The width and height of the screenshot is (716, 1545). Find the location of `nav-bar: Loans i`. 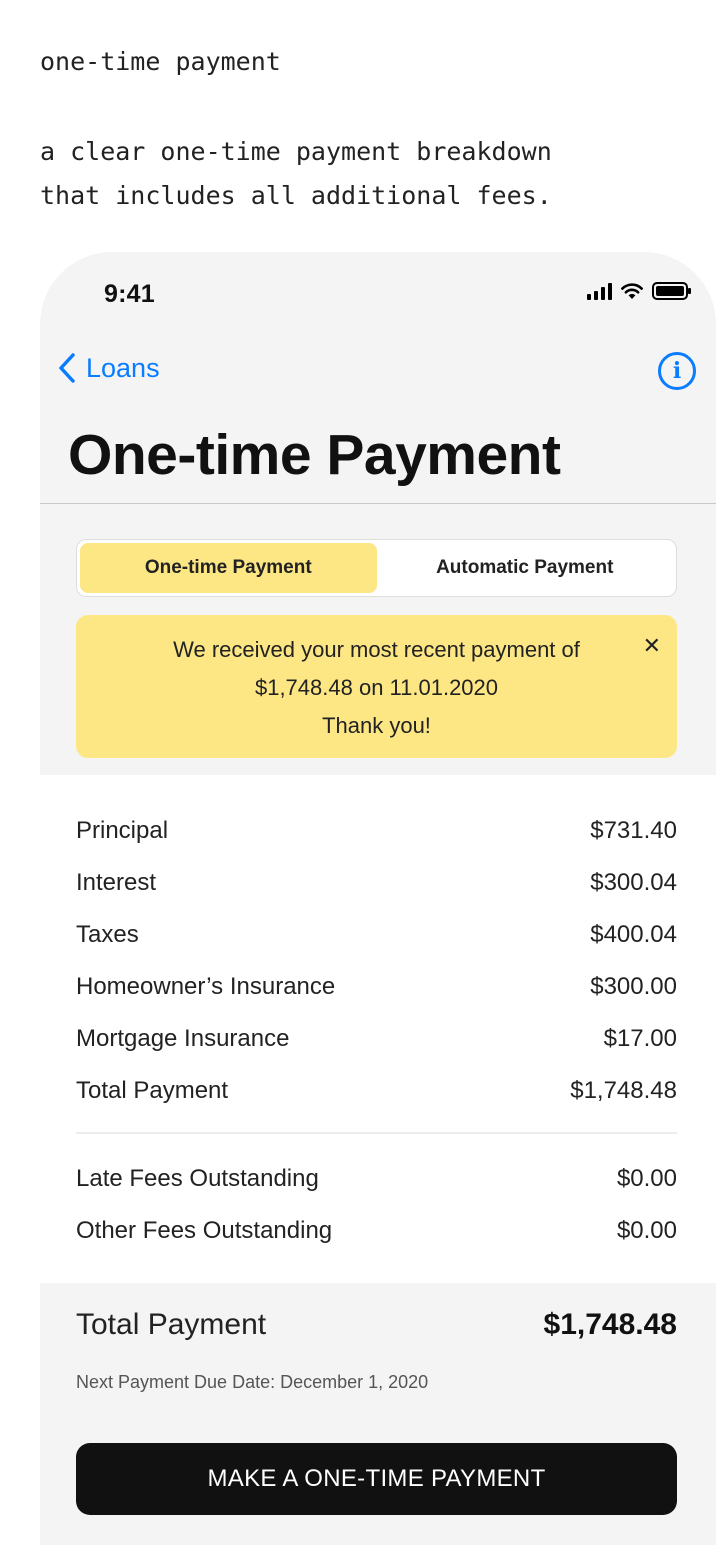

nav-bar: Loans i is located at coordinates (378, 372).